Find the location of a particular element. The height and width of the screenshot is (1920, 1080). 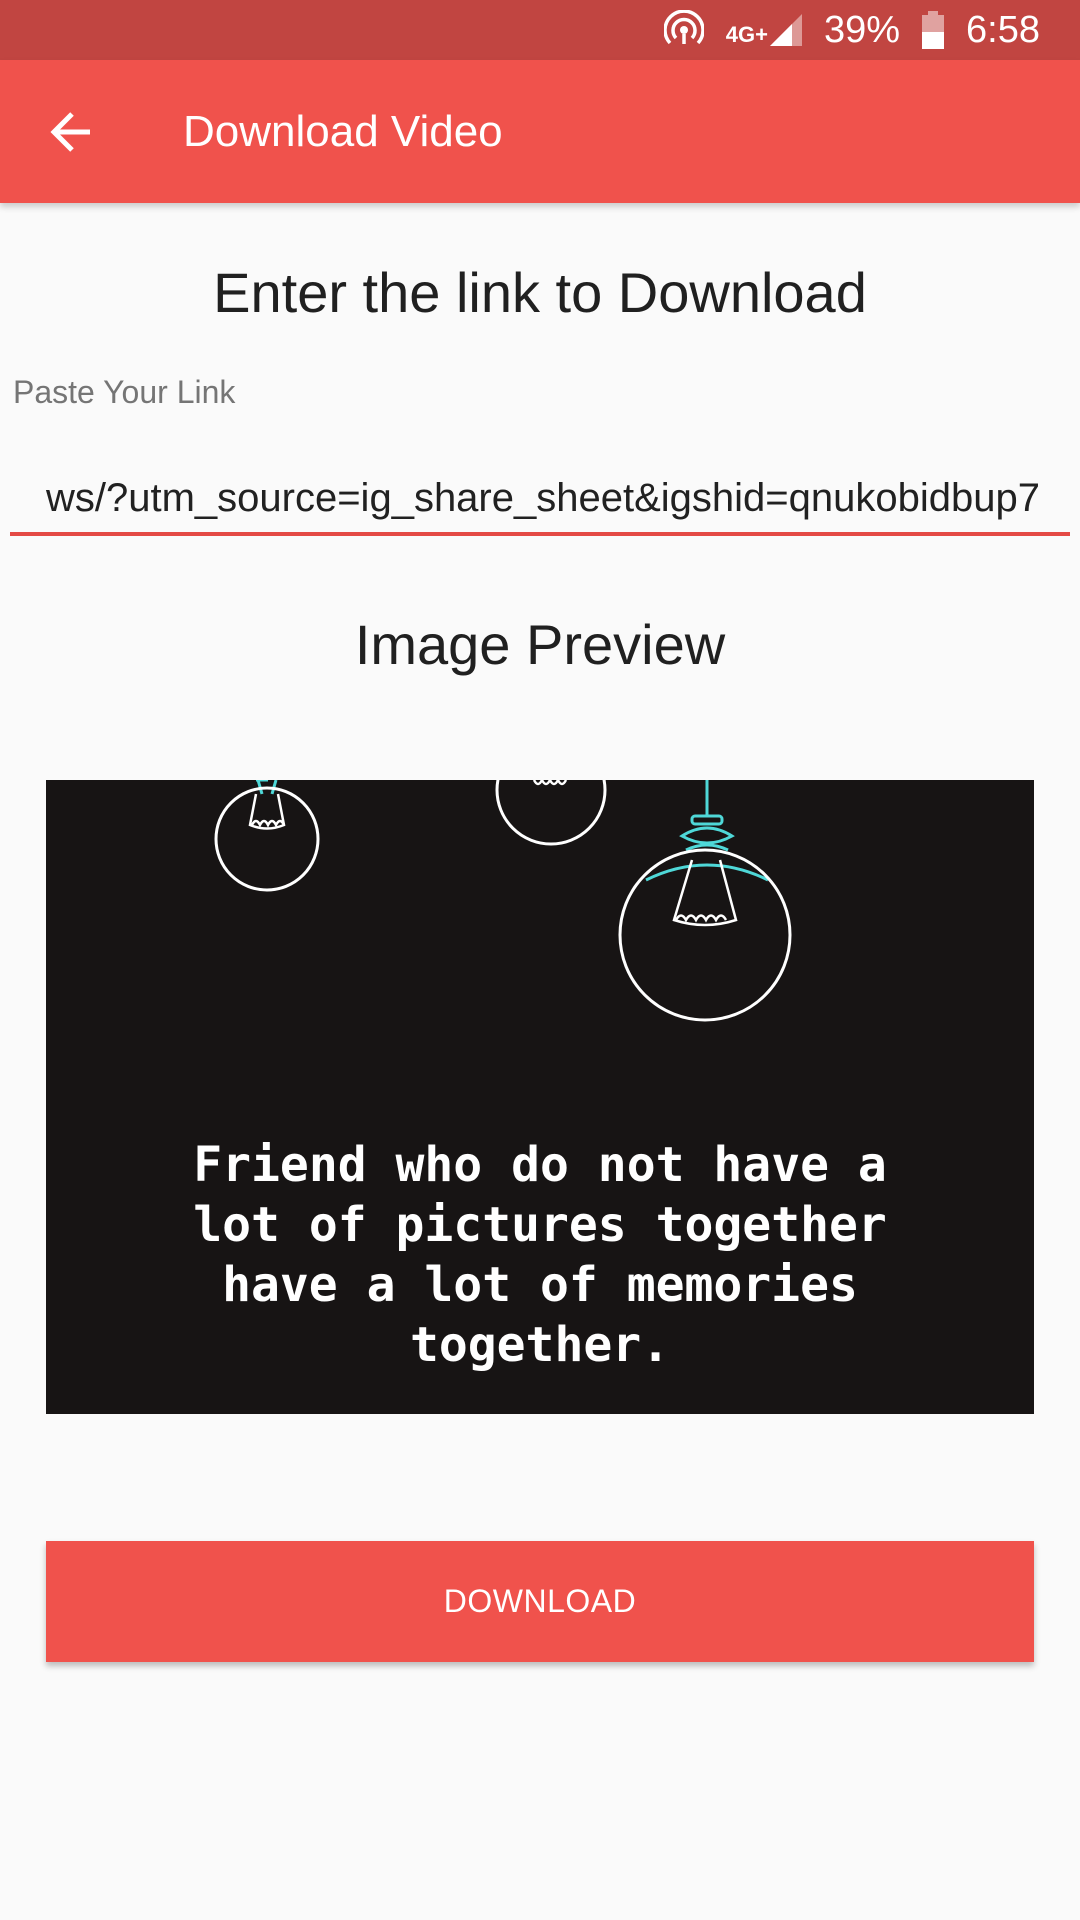

download-button: DOWNLOAD is located at coordinates (540, 1601).